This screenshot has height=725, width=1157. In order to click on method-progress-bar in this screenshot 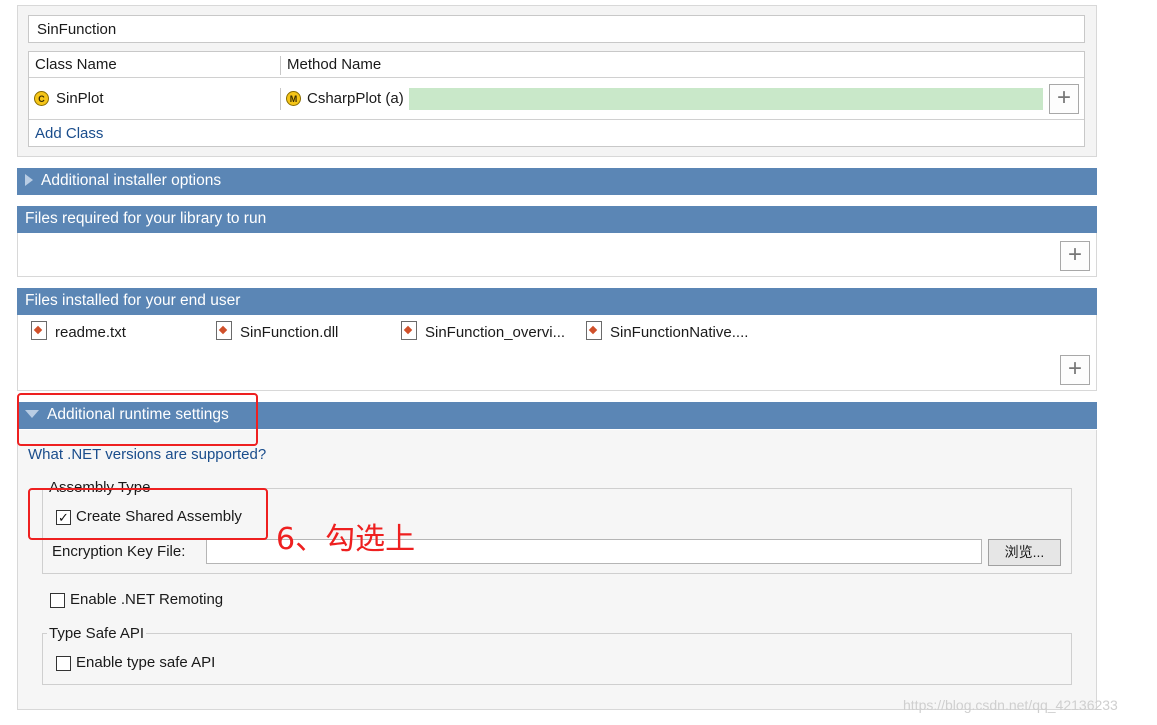, I will do `click(726, 99)`.